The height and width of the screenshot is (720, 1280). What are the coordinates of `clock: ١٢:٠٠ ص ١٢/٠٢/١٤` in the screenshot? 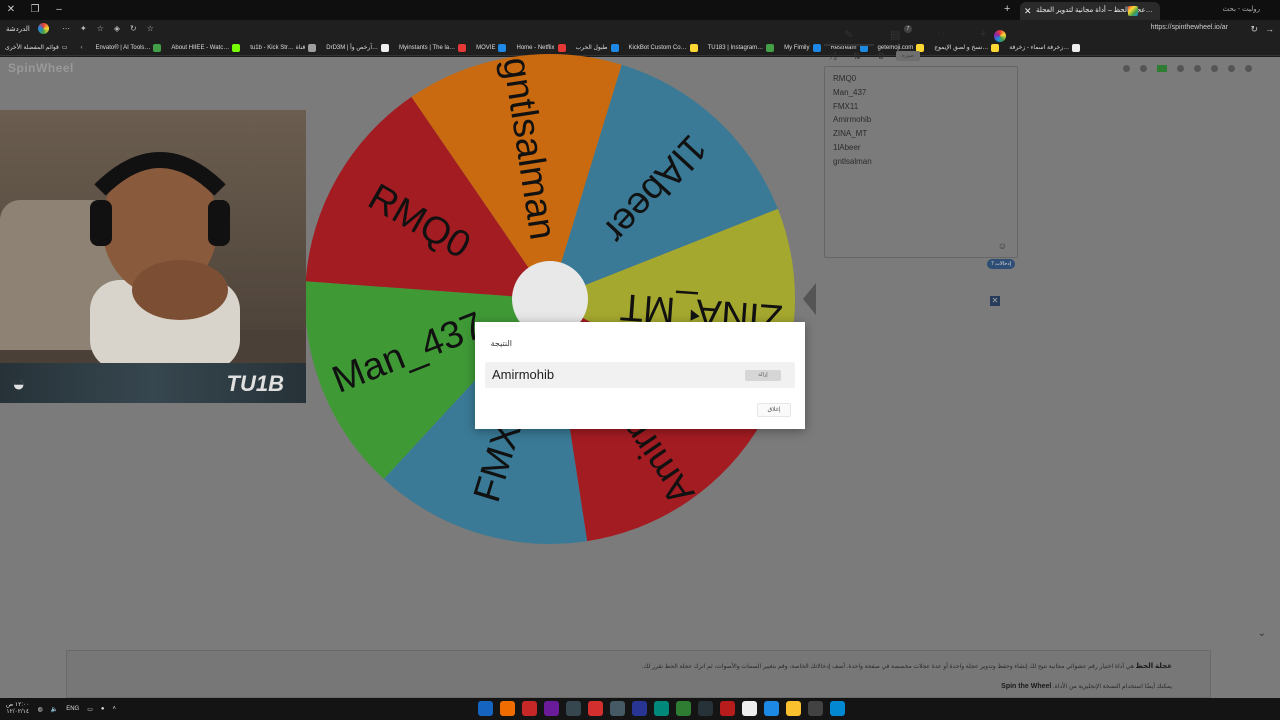 It's located at (17, 709).